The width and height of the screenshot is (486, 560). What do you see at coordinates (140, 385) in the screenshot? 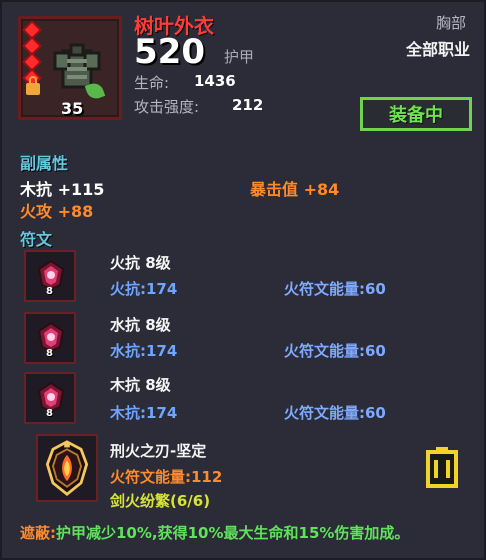
I see `rune-row-title: 木抗 8级` at bounding box center [140, 385].